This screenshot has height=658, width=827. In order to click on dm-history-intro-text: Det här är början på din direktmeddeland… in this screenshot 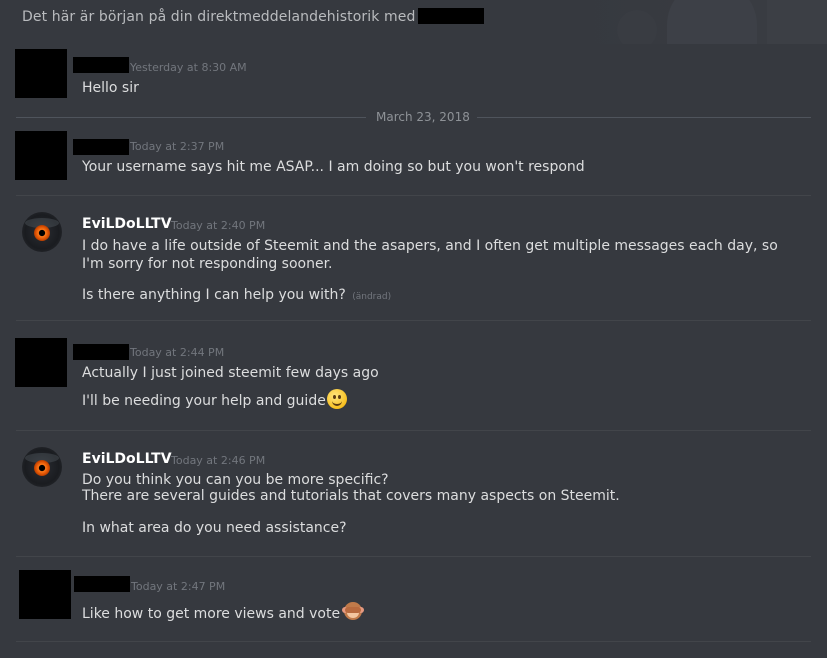, I will do `click(219, 17)`.